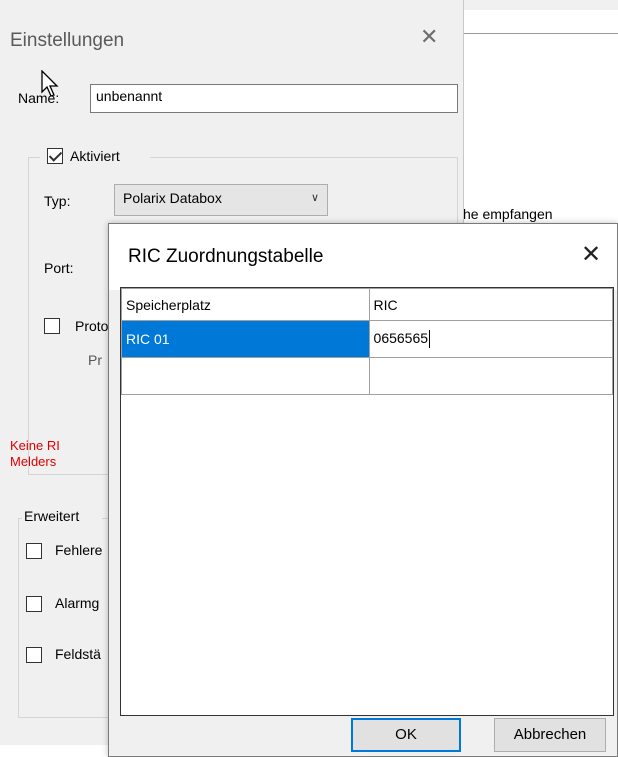  What do you see at coordinates (245, 304) in the screenshot?
I see `column-header-speicherplatz: Speicherplatz` at bounding box center [245, 304].